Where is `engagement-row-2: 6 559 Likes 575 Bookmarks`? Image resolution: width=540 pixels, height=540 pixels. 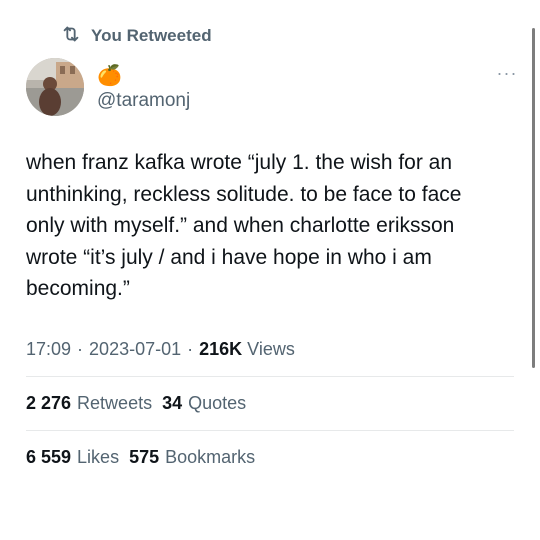 engagement-row-2: 6 559 Likes 575 Bookmarks is located at coordinates (140, 457).